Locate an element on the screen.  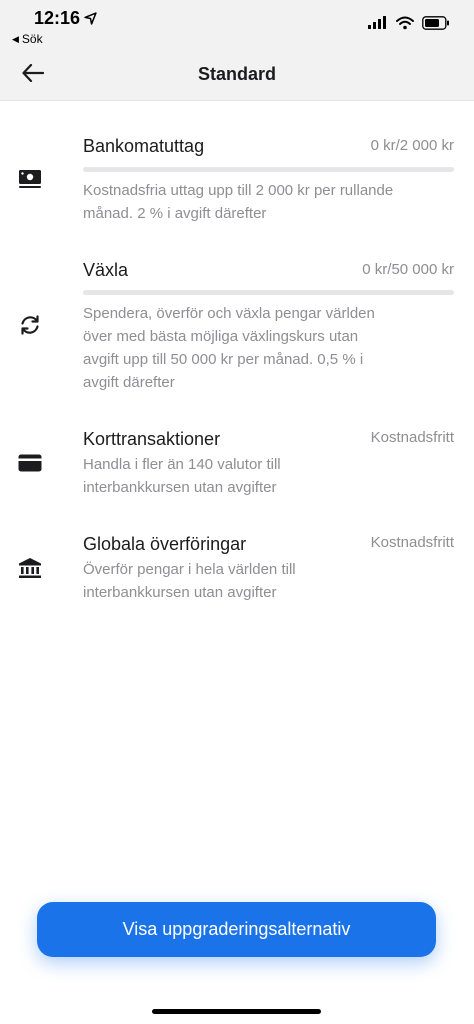
status-time: 12:16 is located at coordinates (65, 18).